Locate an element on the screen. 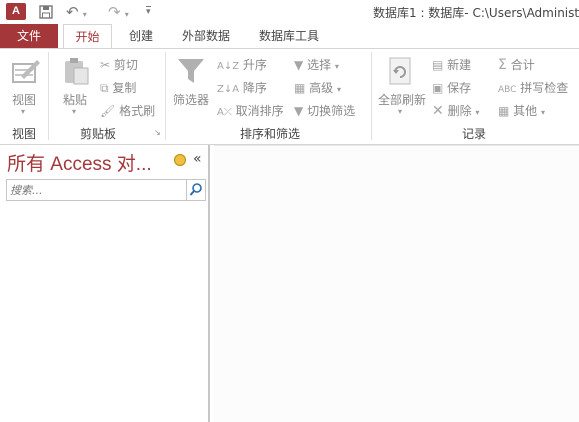 The image size is (579, 422). save-icon is located at coordinates (46, 12).